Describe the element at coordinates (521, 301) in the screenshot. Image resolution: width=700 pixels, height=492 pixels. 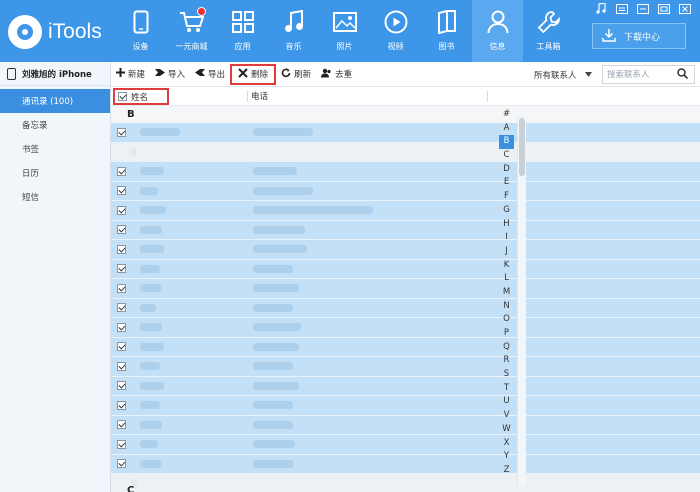
I see `scrollbar` at that location.